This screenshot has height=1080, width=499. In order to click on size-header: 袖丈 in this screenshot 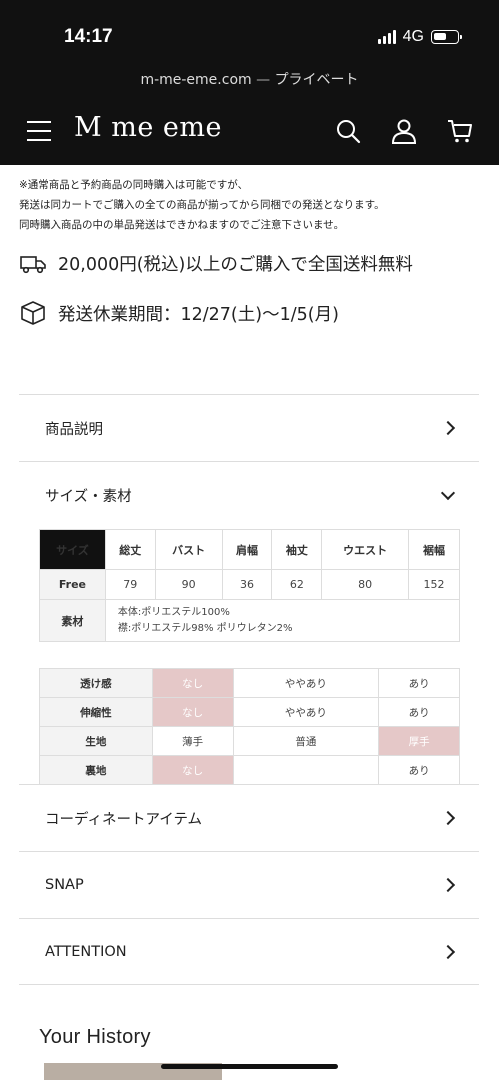, I will do `click(297, 549)`.